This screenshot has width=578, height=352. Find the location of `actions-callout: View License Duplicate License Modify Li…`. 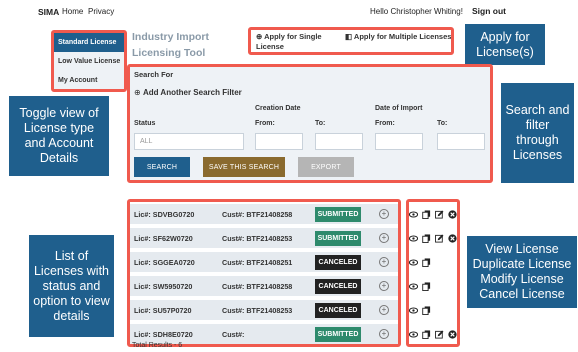

actions-callout: View License Duplicate License Modify Li… is located at coordinates (522, 272).